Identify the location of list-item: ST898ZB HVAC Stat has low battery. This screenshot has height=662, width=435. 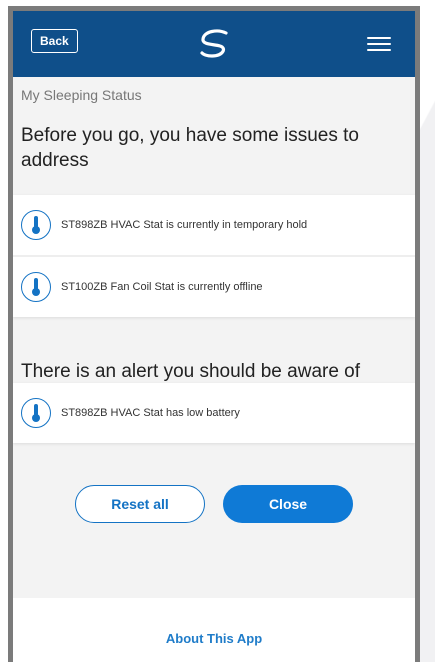
(214, 413).